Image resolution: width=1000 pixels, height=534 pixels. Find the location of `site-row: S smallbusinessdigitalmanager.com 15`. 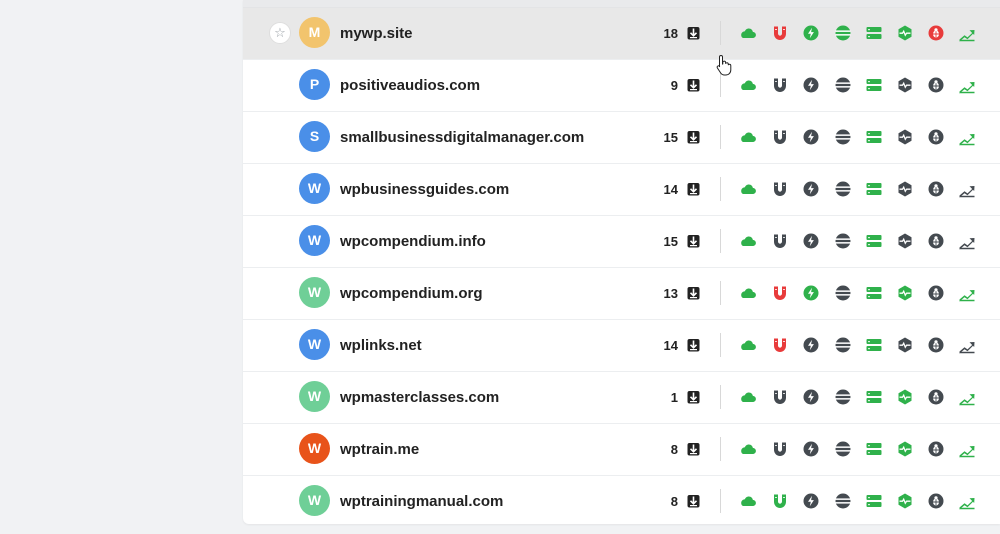

site-row: S smallbusinessdigitalmanager.com 15 is located at coordinates (621, 138).